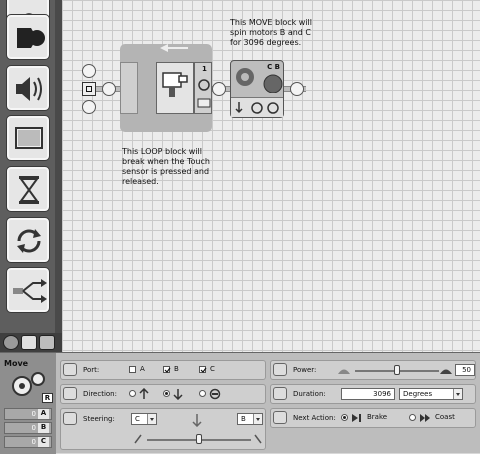 This screenshot has width=480, height=454. I want to click on direction-forward-radio, so click(132, 393).